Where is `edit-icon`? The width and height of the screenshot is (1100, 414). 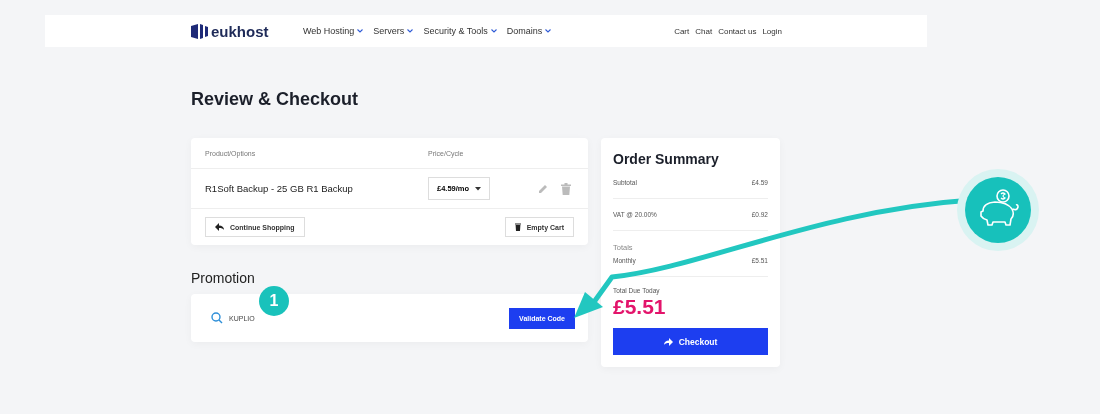 edit-icon is located at coordinates (543, 188).